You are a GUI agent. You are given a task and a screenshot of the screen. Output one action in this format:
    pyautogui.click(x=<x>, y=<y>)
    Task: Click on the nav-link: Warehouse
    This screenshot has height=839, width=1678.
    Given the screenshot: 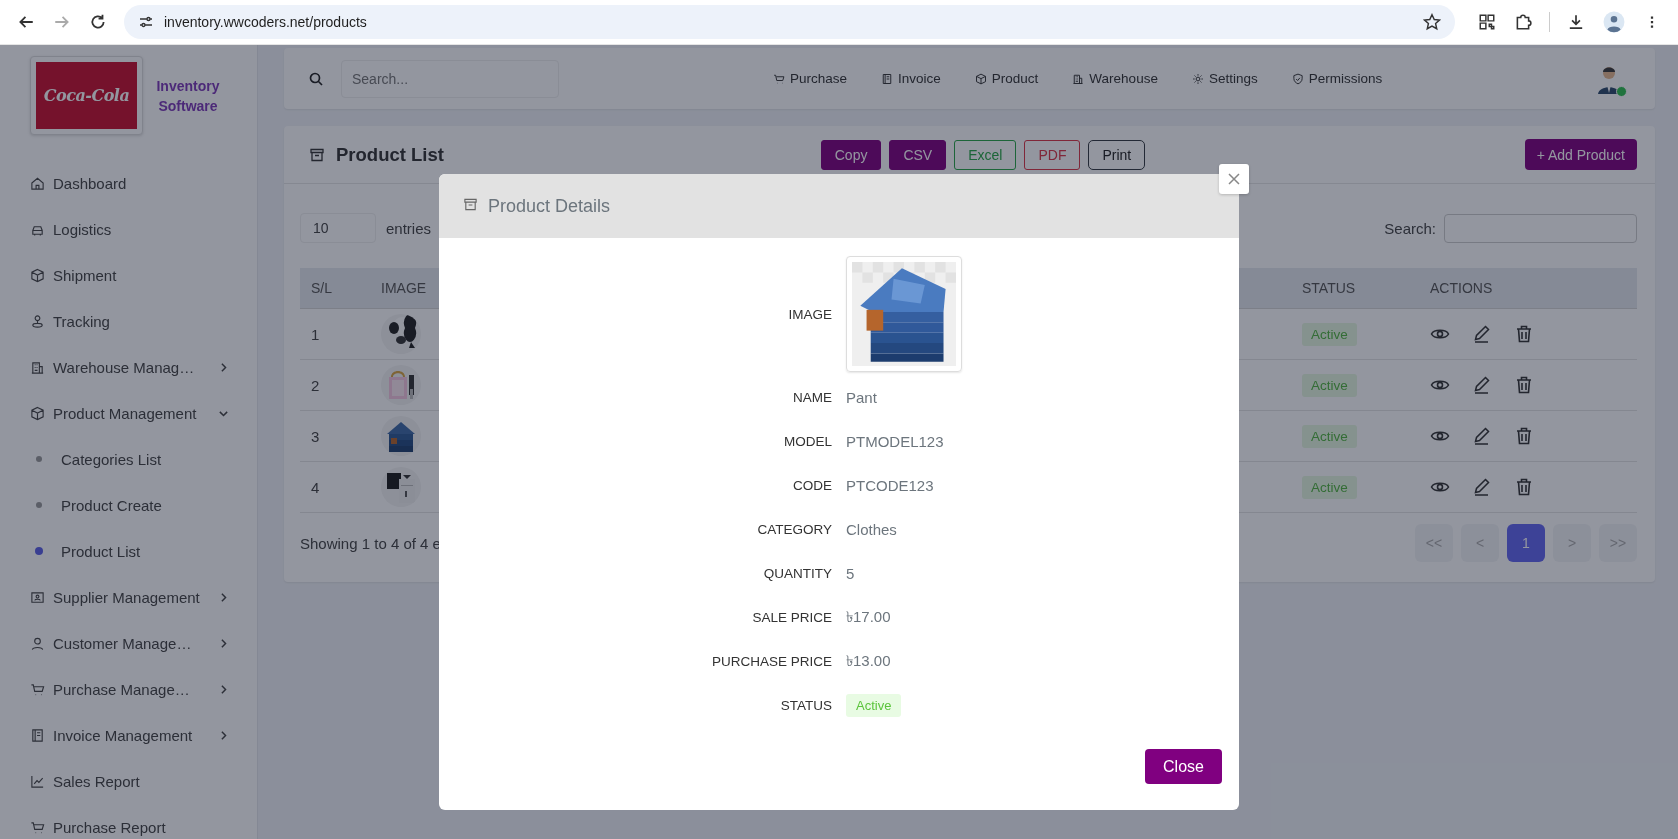 What is the action you would take?
    pyautogui.click(x=1115, y=78)
    